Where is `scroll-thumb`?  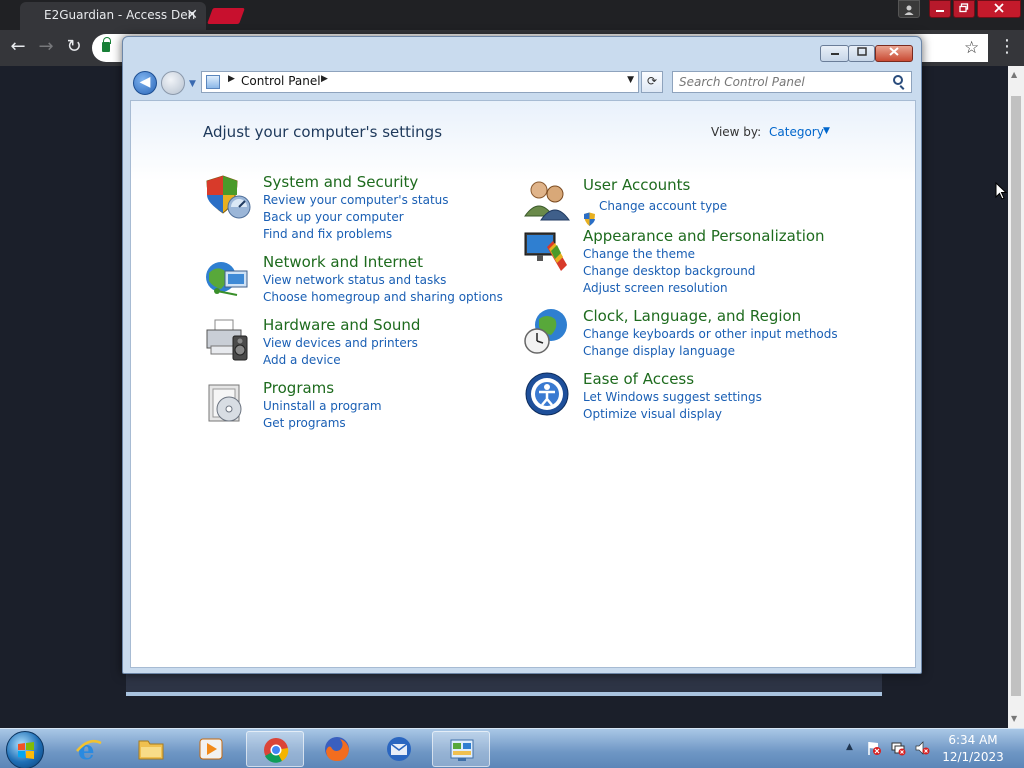
scroll-thumb is located at coordinates (1016, 396).